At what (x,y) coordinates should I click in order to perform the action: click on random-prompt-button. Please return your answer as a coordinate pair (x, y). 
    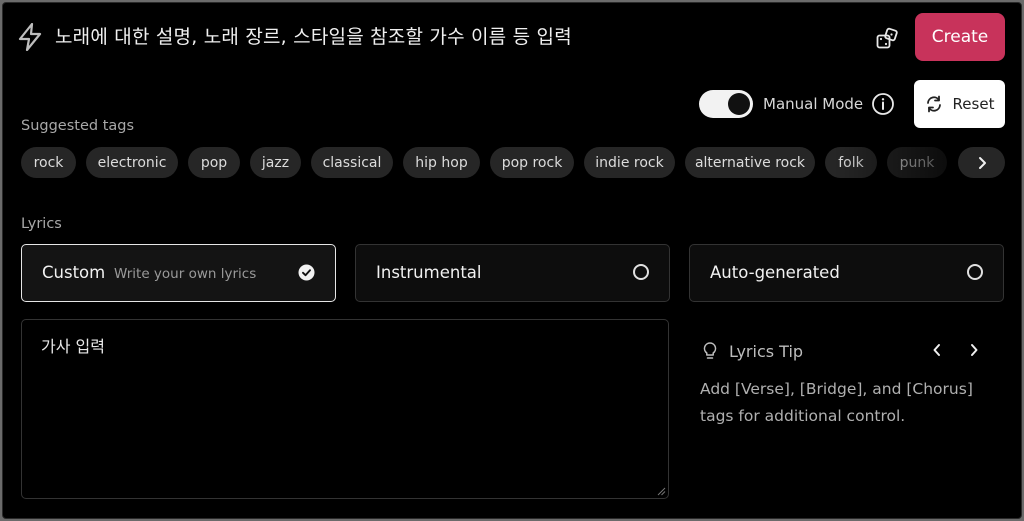
    Looking at the image, I should click on (887, 39).